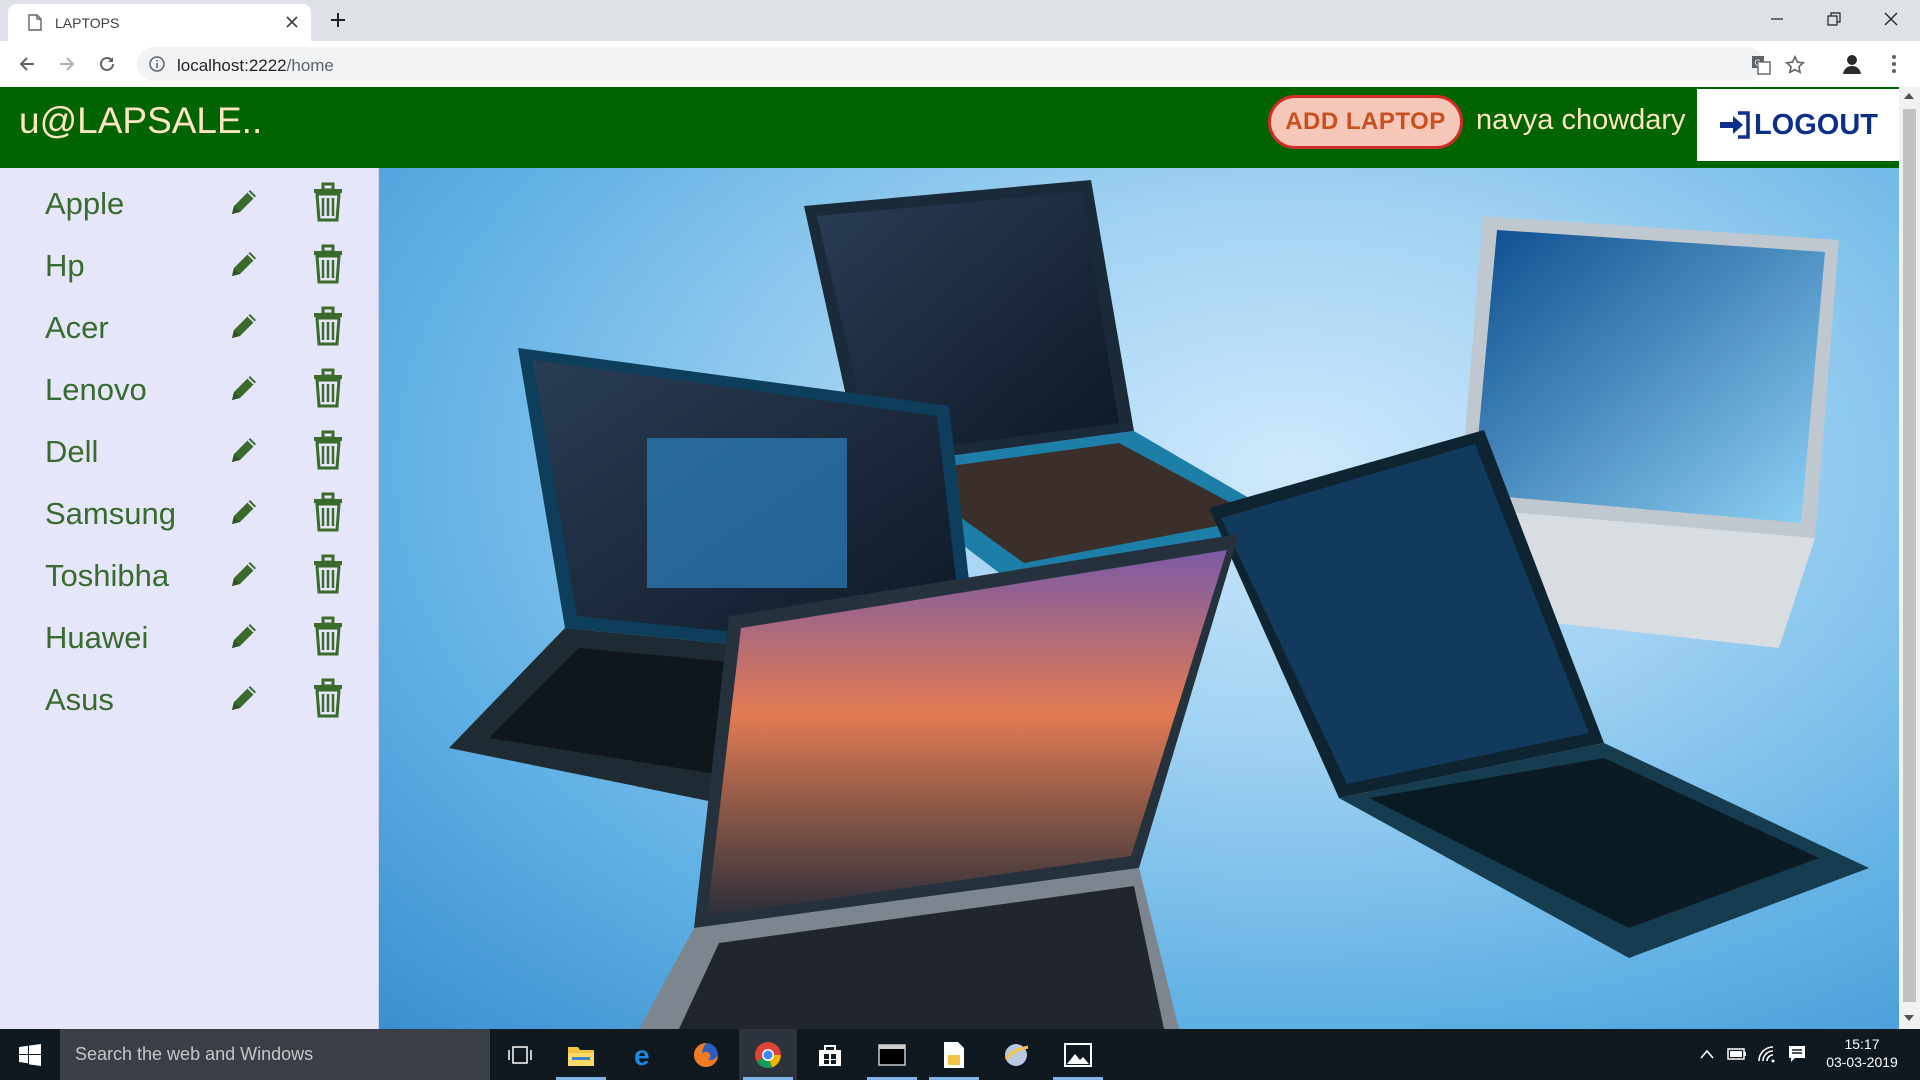 The width and height of the screenshot is (1920, 1080). What do you see at coordinates (1767, 1054) in the screenshot?
I see `wifi-button` at bounding box center [1767, 1054].